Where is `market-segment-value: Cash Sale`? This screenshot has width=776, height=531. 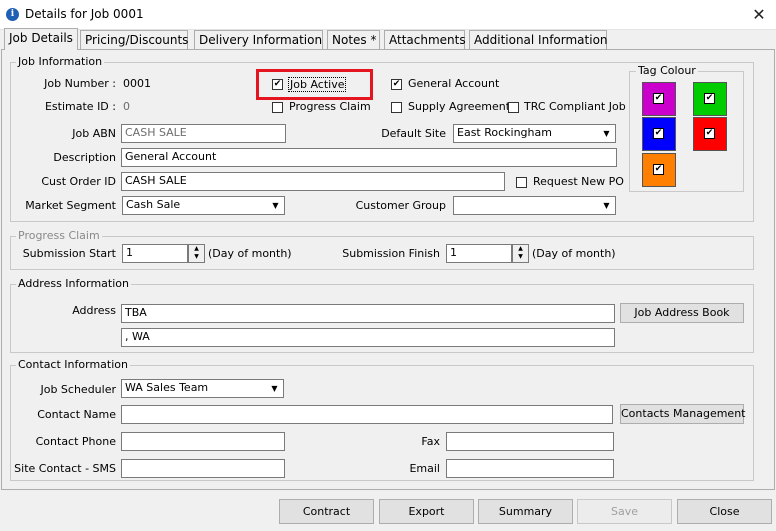 market-segment-value: Cash Sale is located at coordinates (153, 204).